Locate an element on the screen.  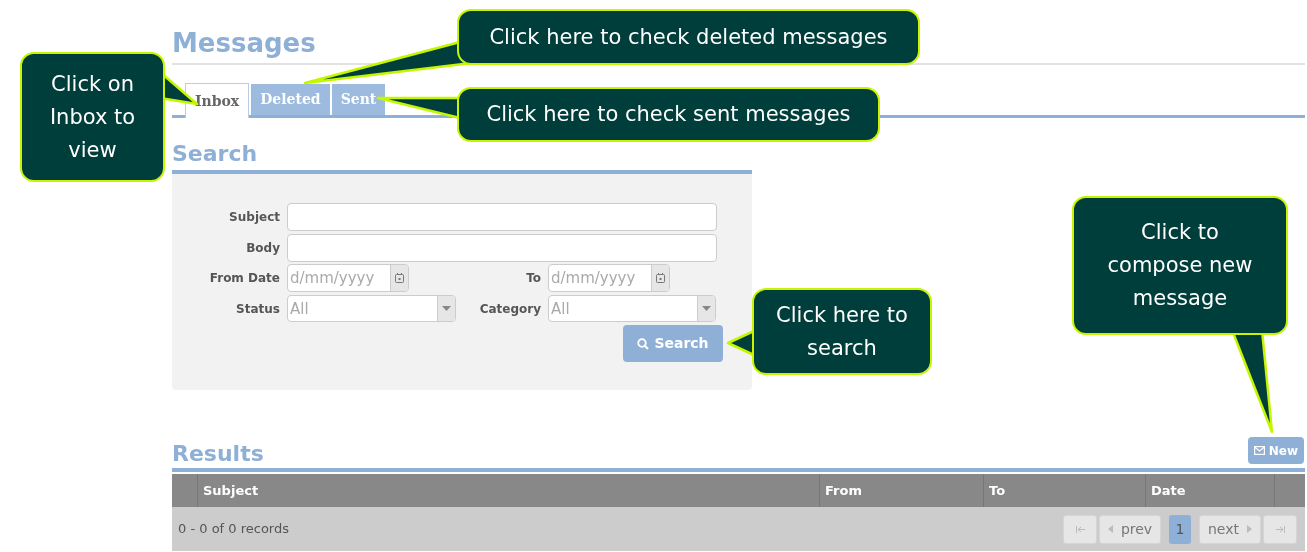
first-page-icon is located at coordinates (1080, 529).